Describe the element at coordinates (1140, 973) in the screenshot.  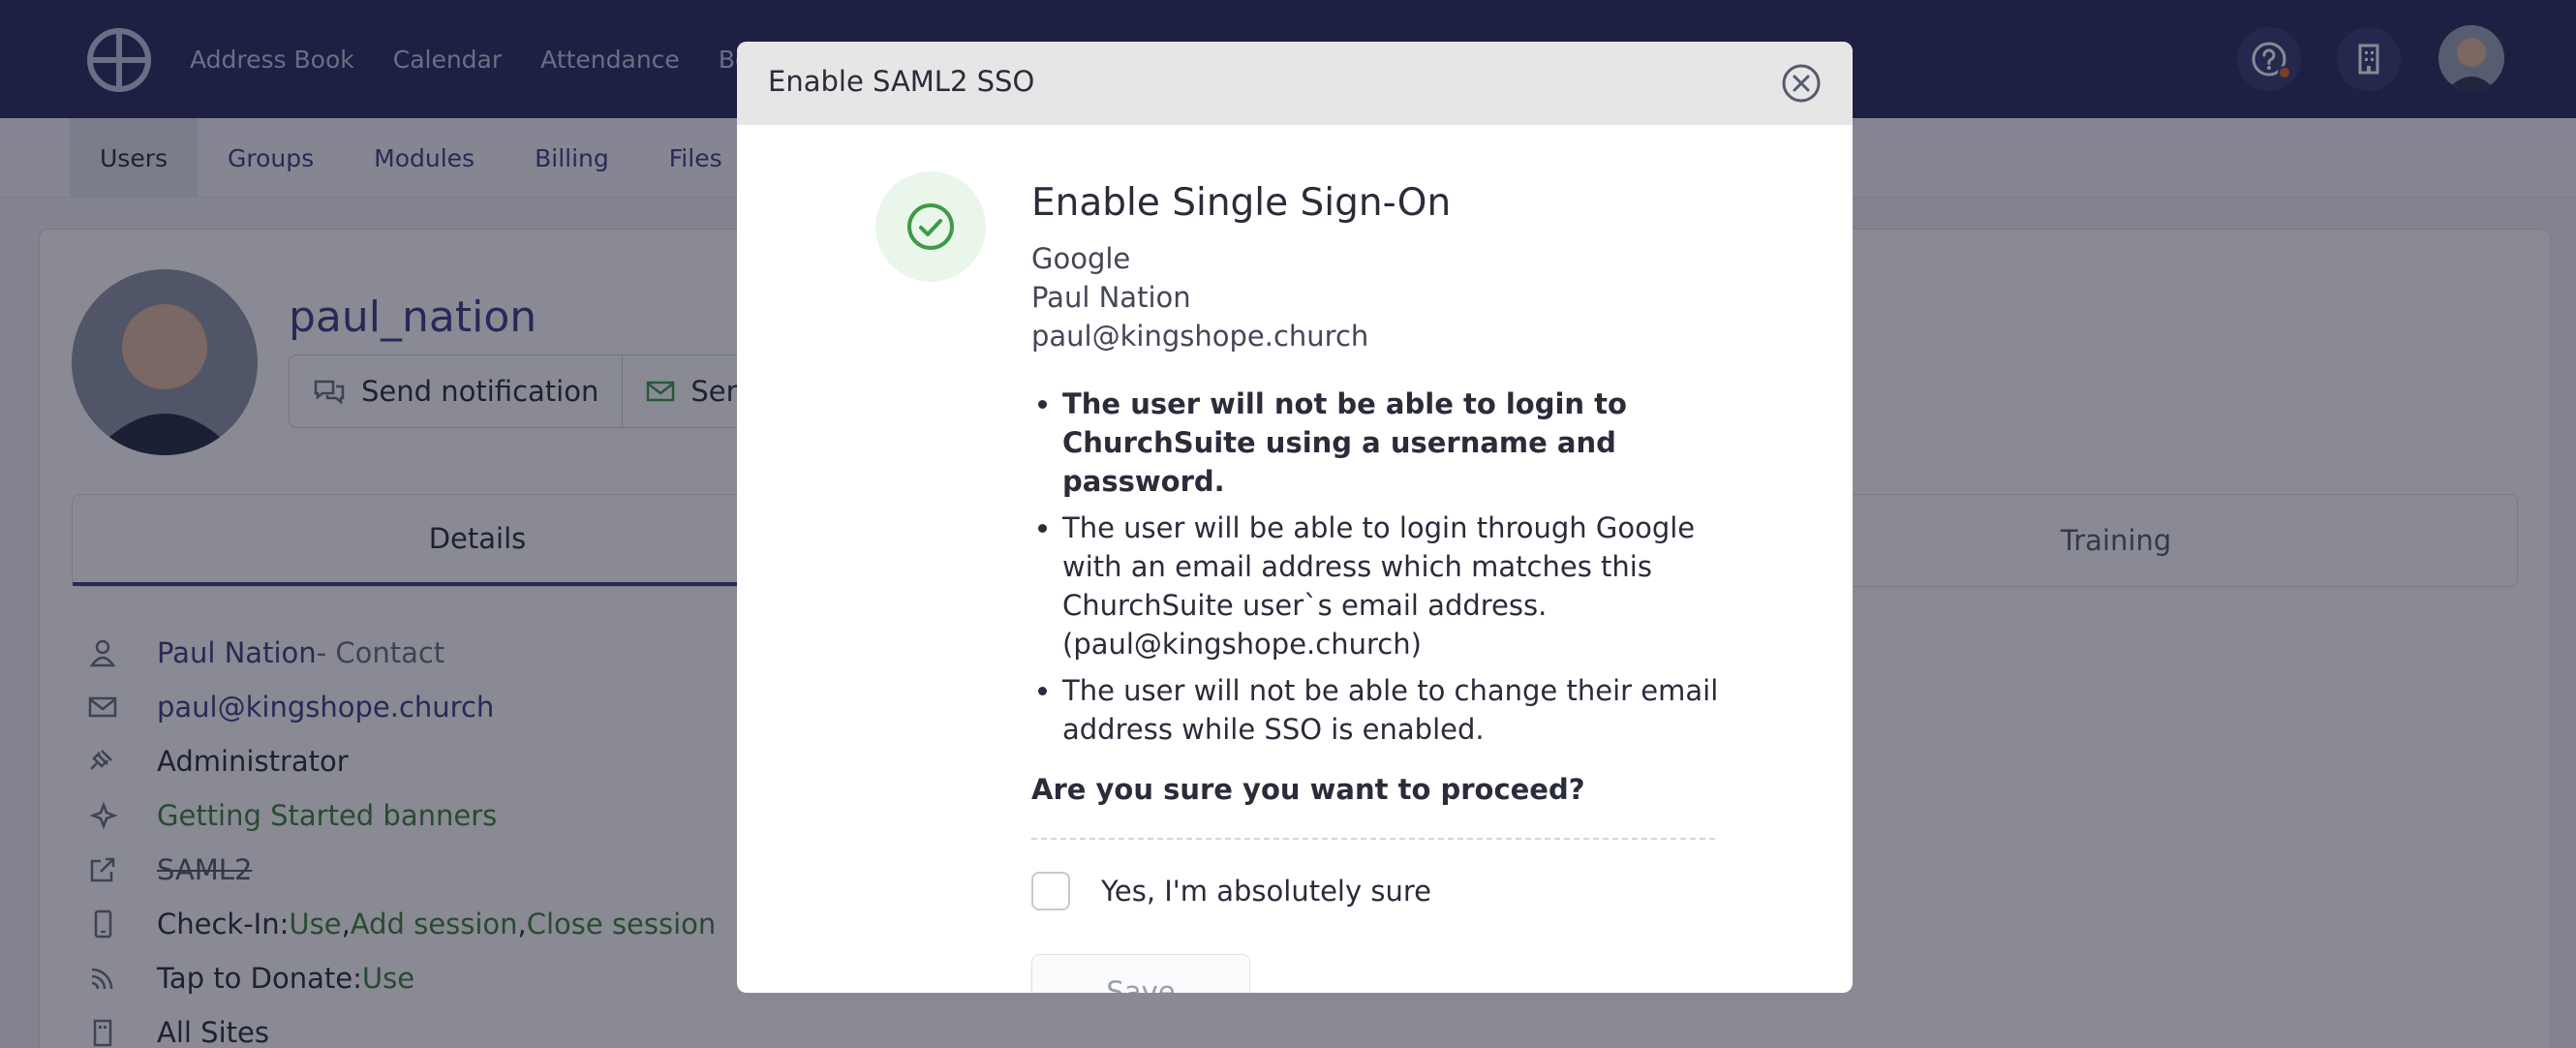
I see `save-button: Save` at that location.